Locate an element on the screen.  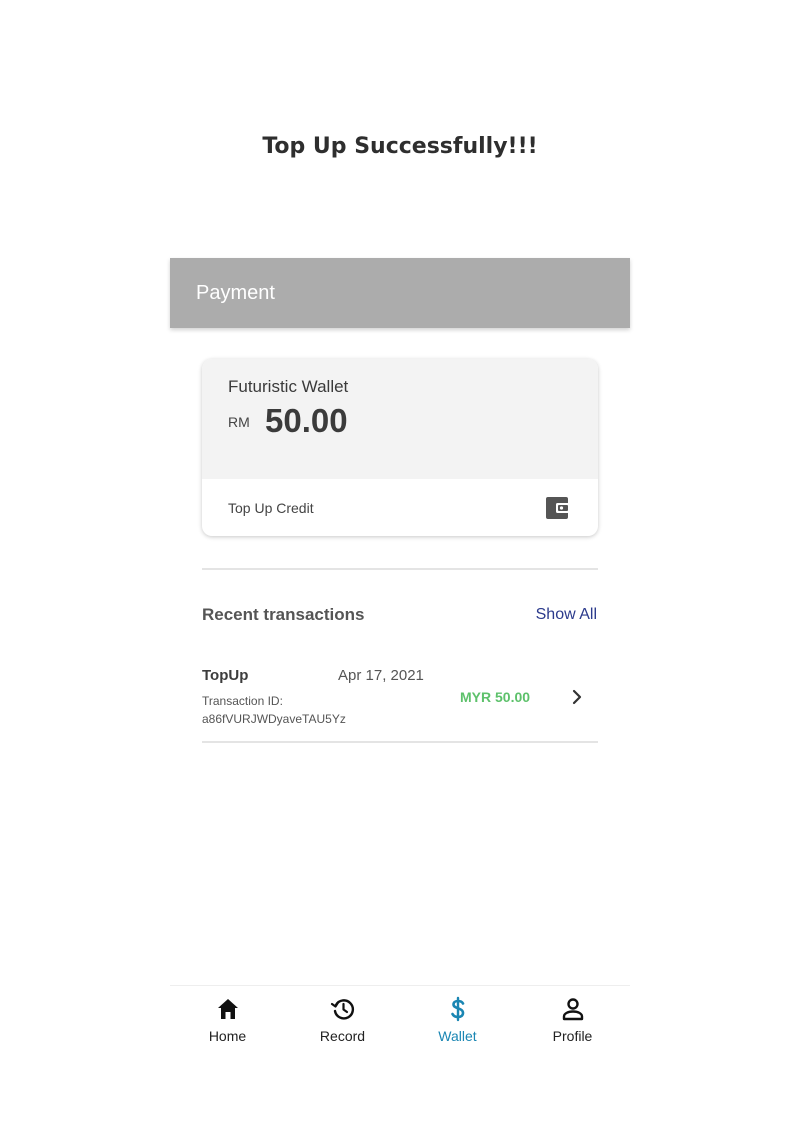
transaction-divider is located at coordinates (400, 742).